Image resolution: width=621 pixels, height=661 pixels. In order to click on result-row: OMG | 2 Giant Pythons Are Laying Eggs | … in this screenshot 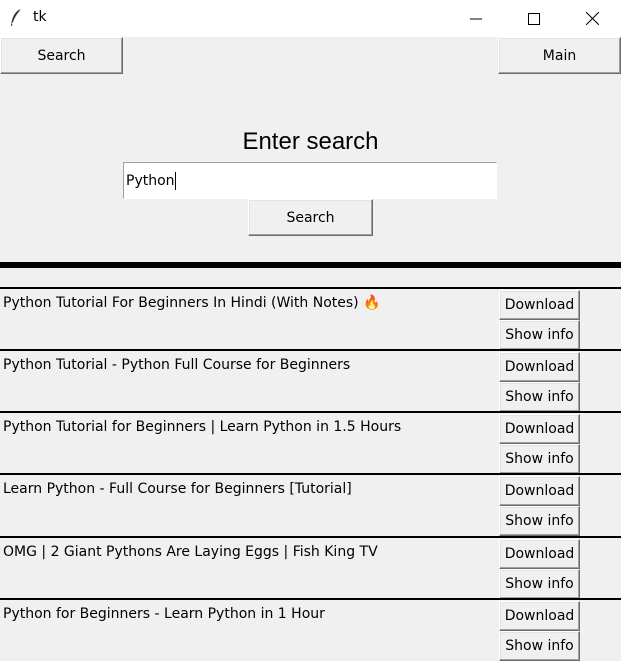, I will do `click(310, 567)`.